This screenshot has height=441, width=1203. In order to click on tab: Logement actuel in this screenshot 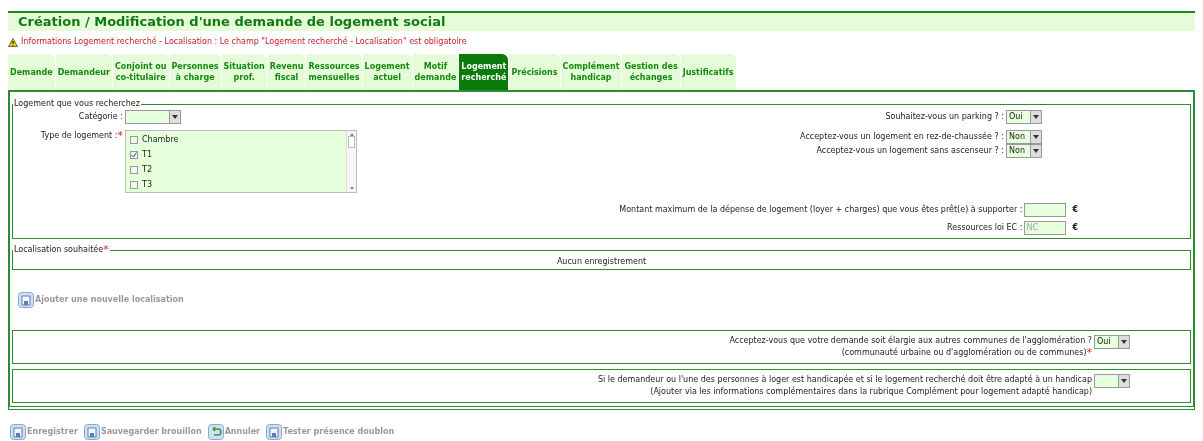, I will do `click(387, 72)`.